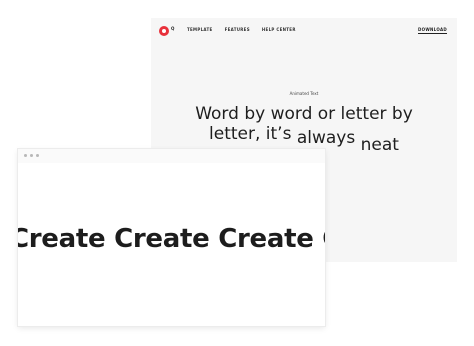 The height and width of the screenshot is (346, 474). What do you see at coordinates (250, 134) in the screenshot?
I see `hero-word-group: letter, it’s` at bounding box center [250, 134].